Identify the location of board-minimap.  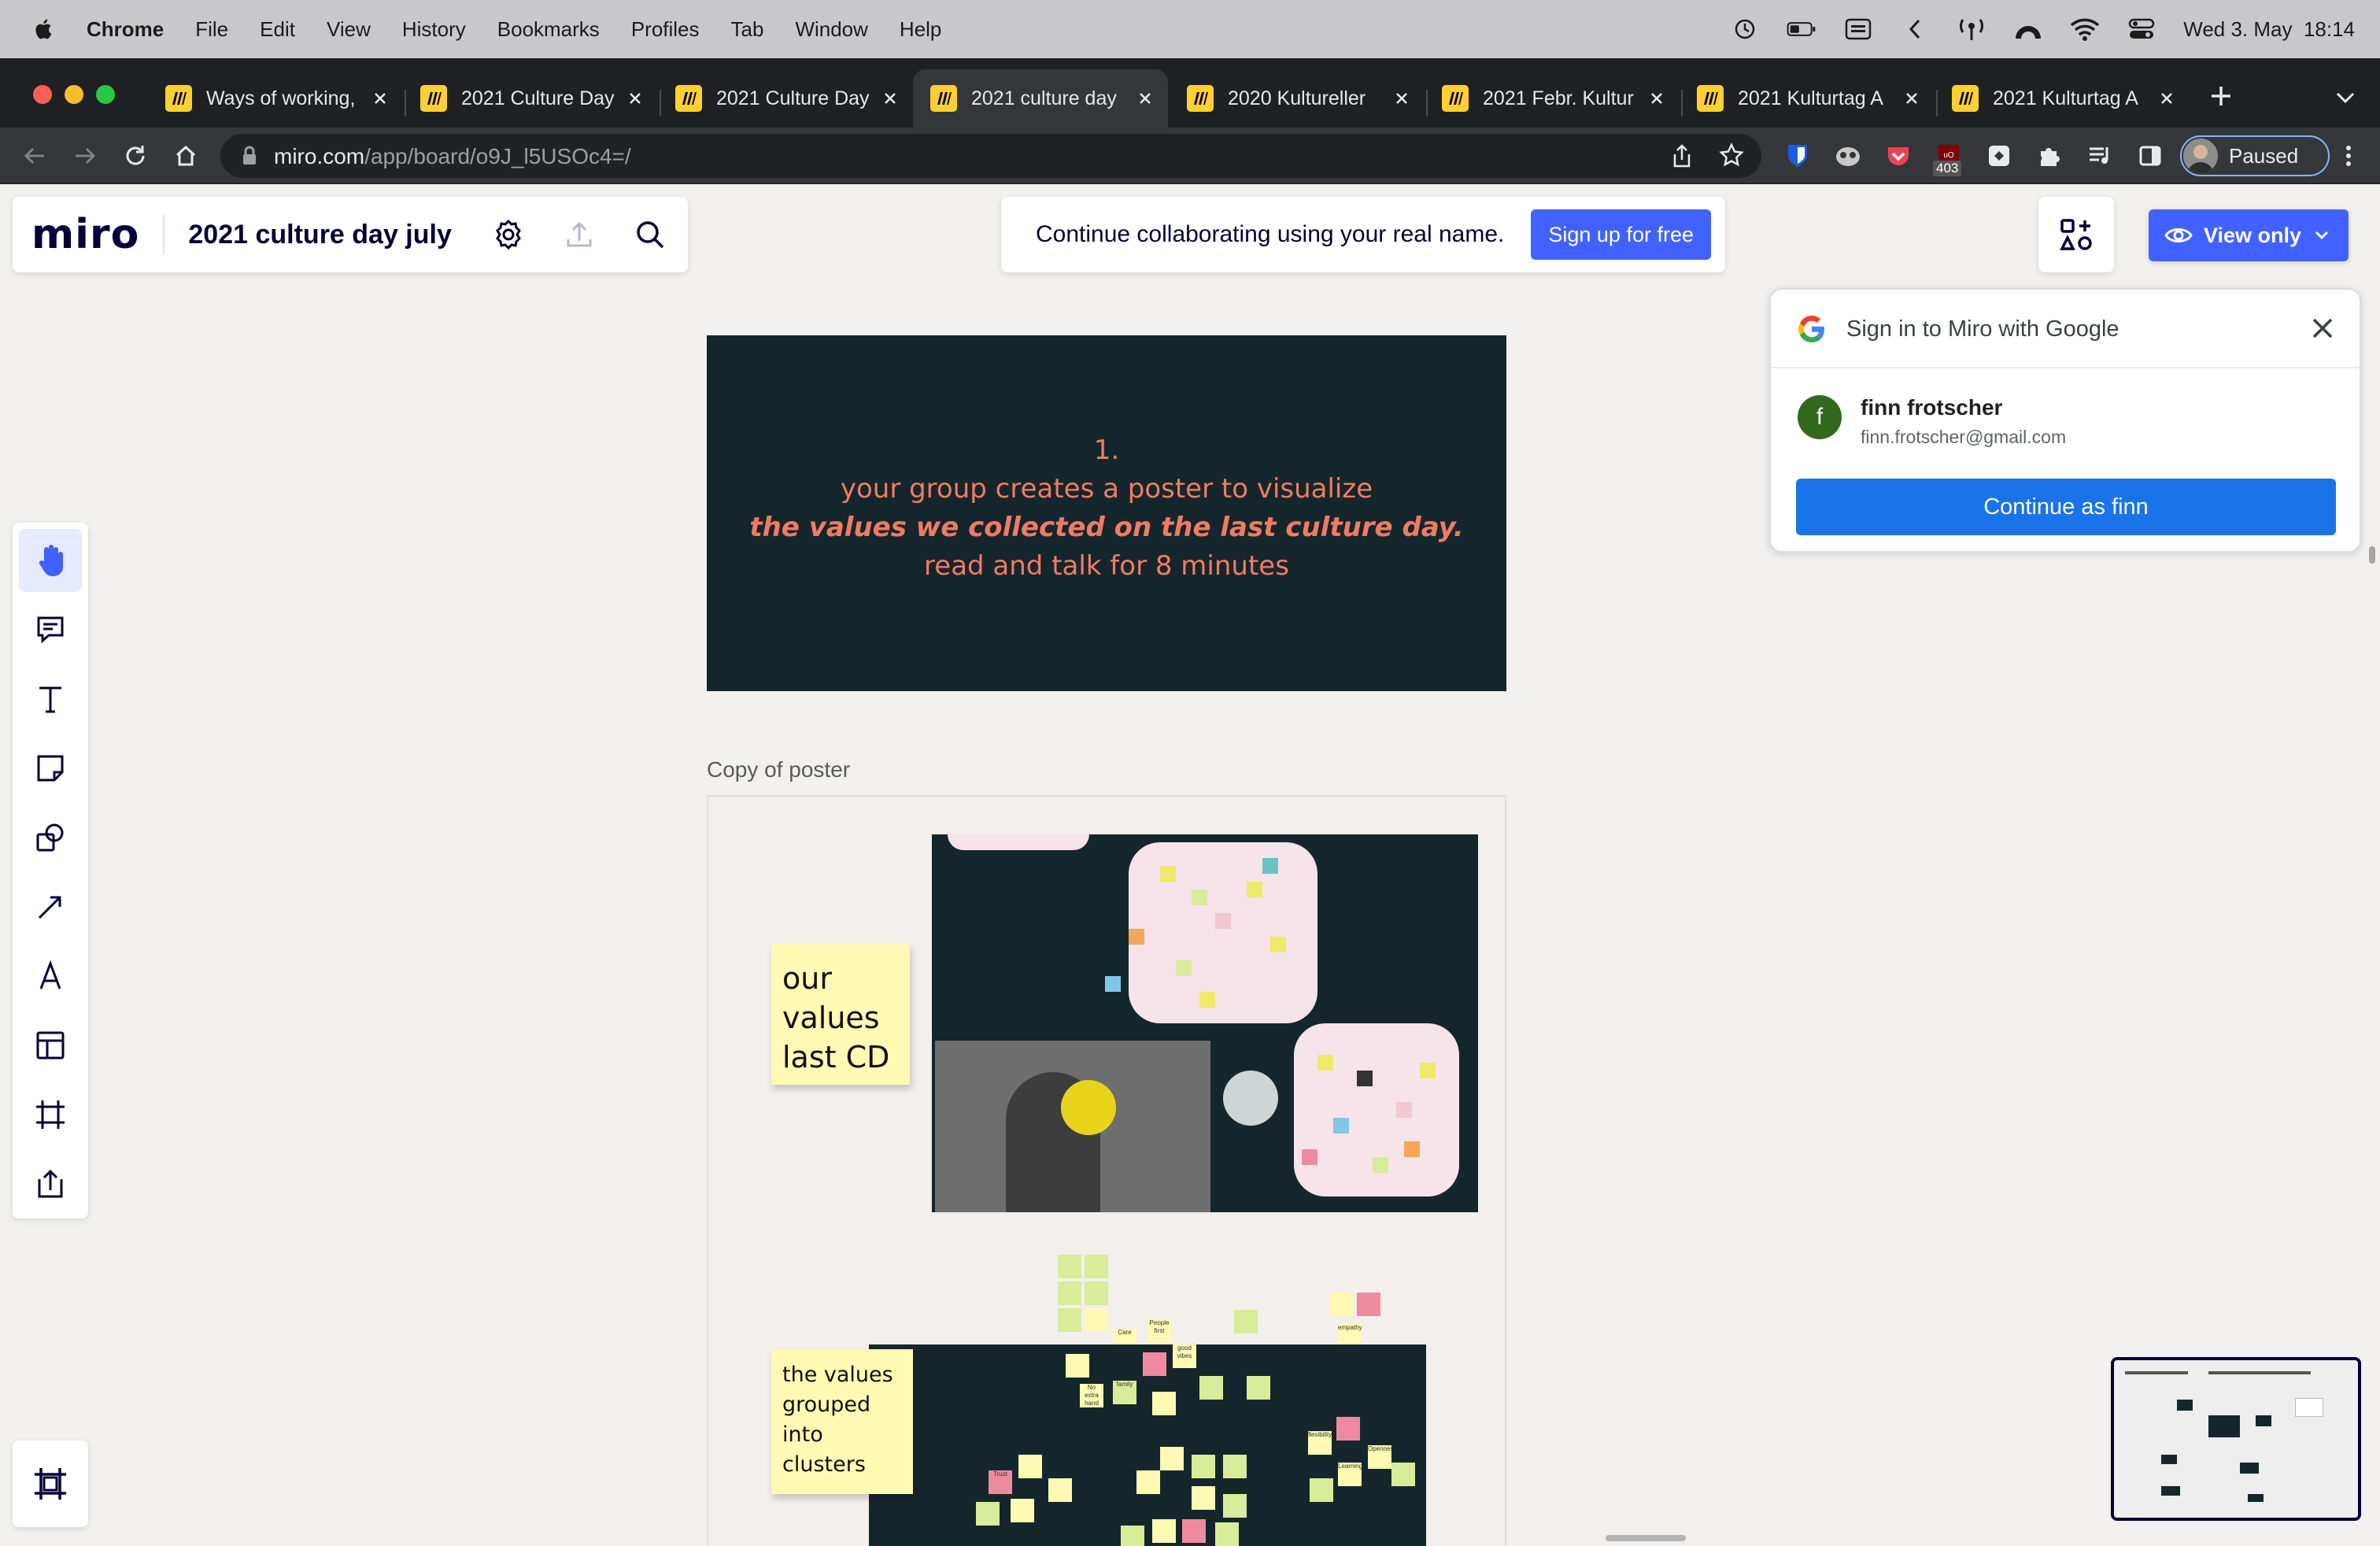
(2236, 1439).